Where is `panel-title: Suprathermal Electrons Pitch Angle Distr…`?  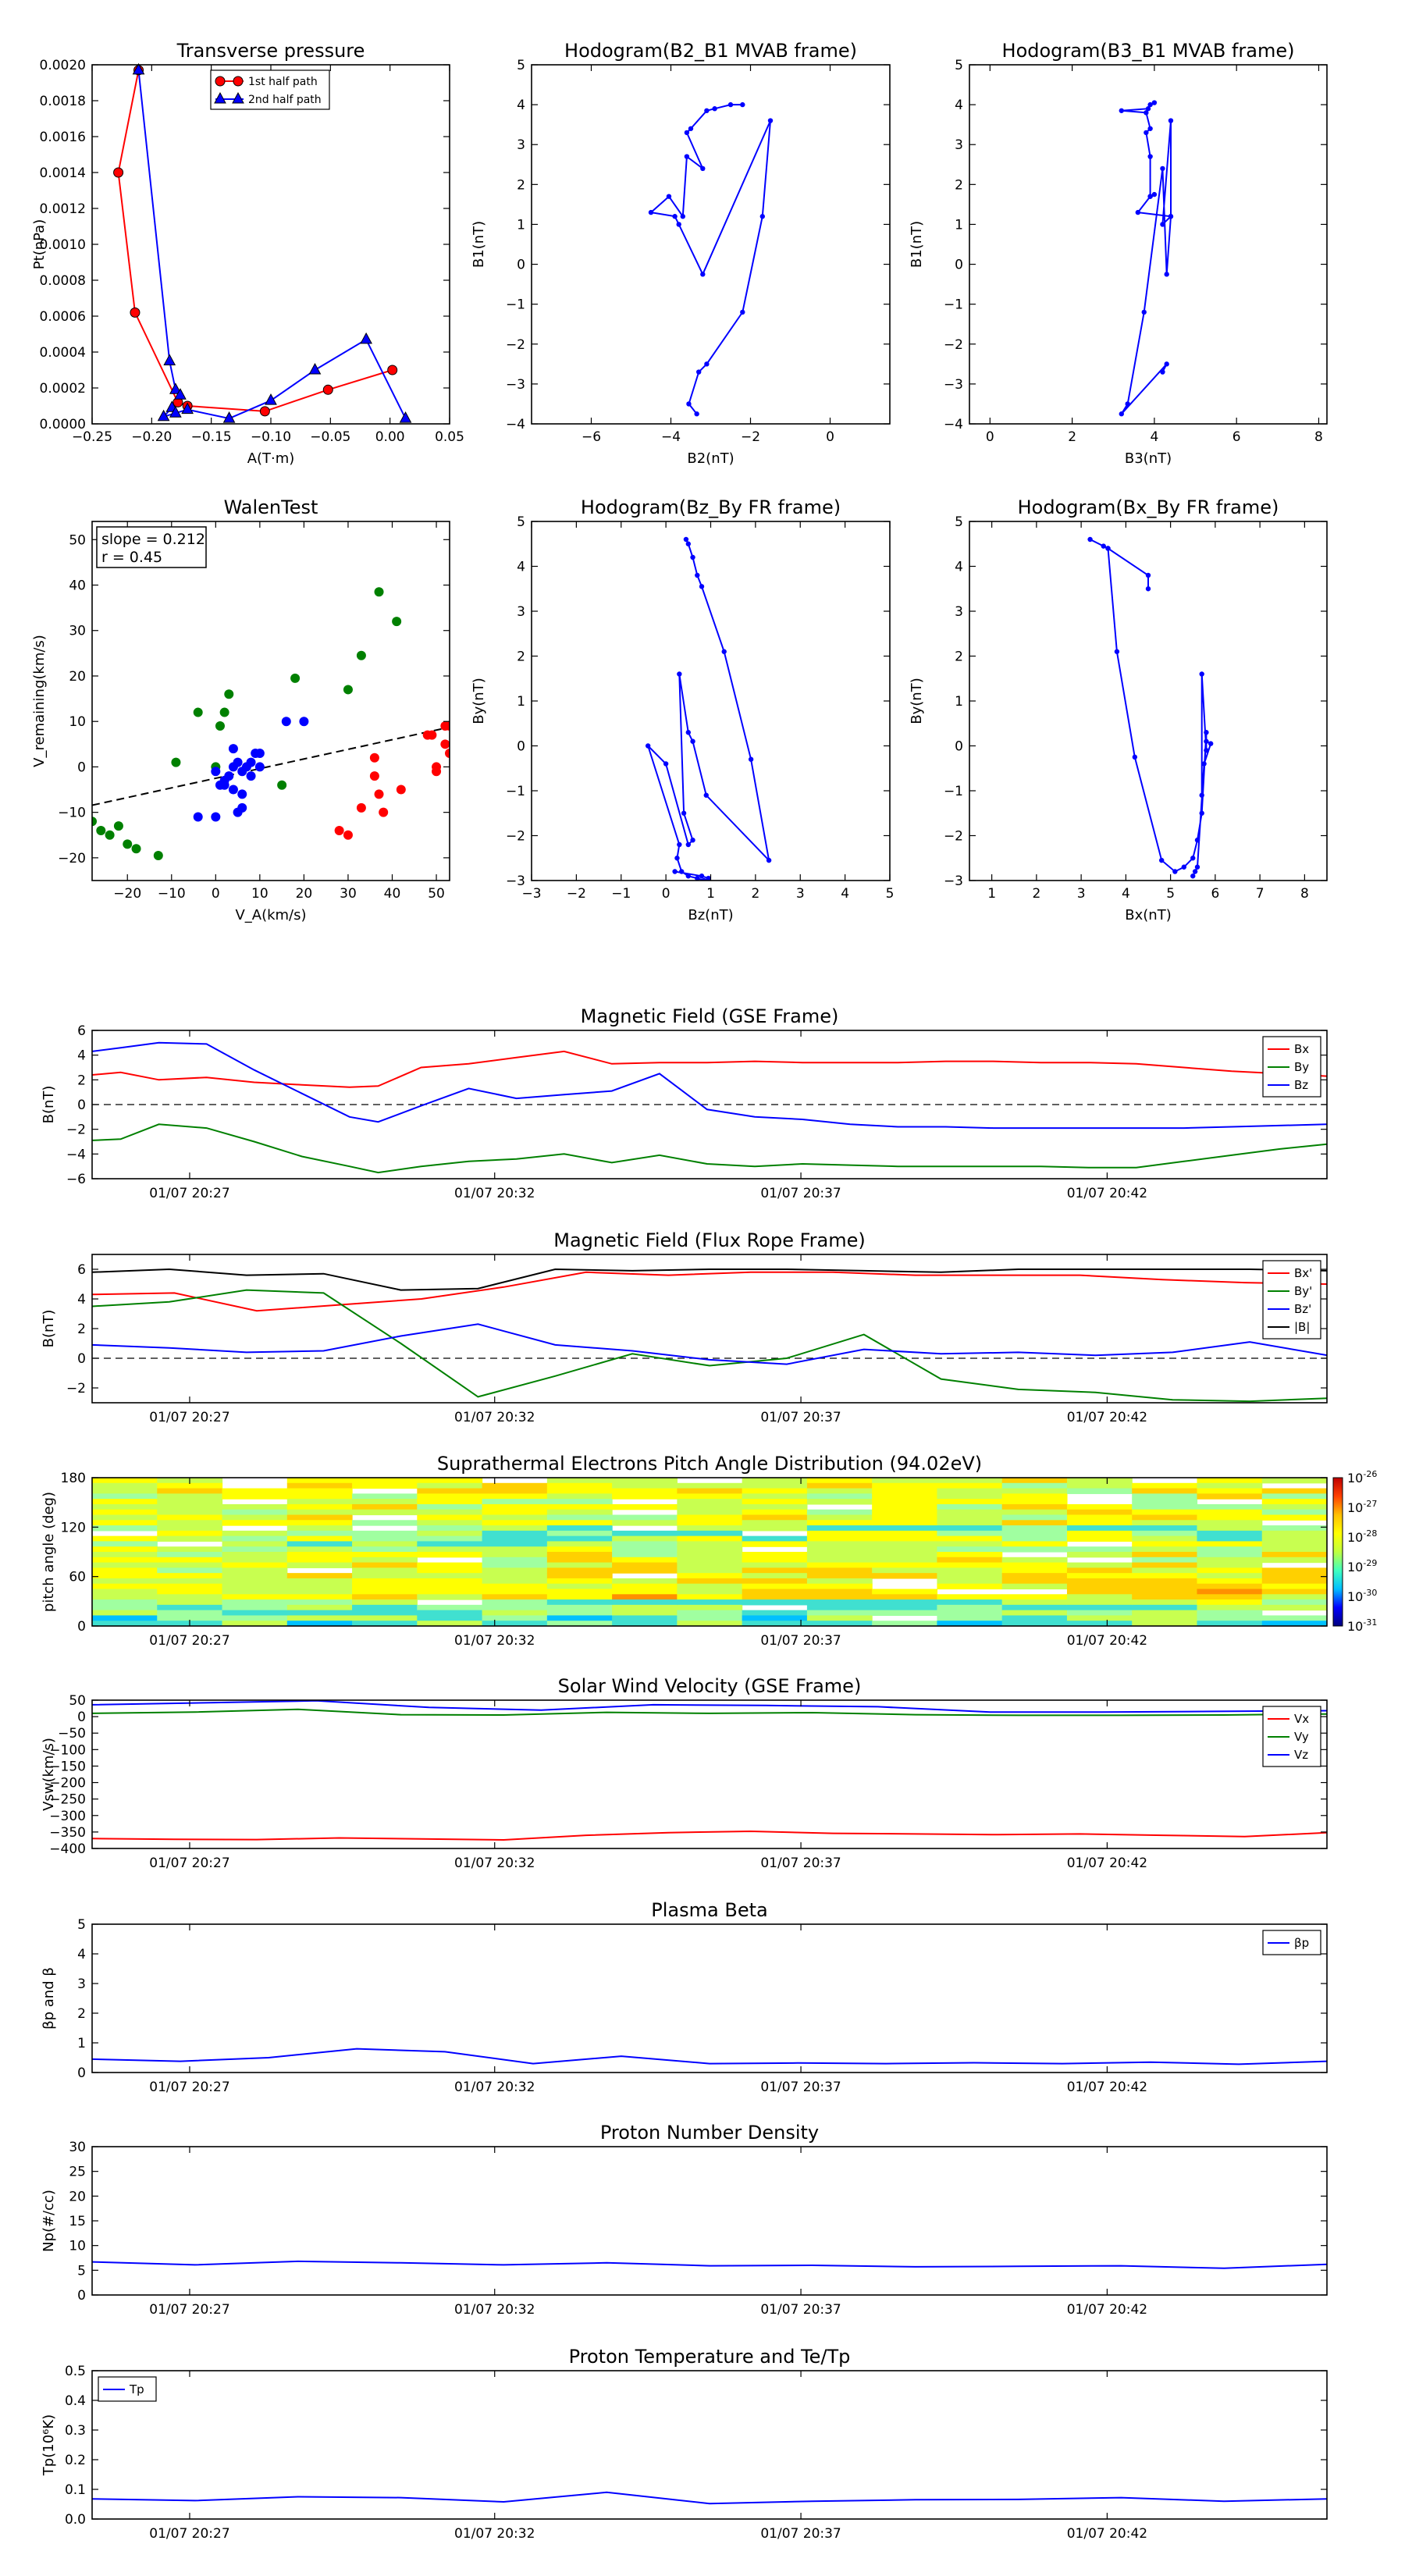
panel-title: Suprathermal Electrons Pitch Angle Distr… is located at coordinates (710, 1464).